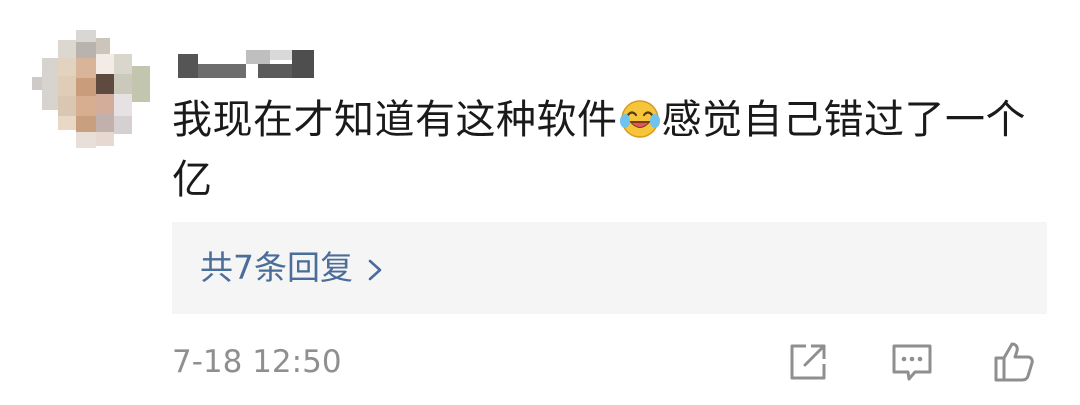 The height and width of the screenshot is (405, 1080). I want to click on like-button, so click(1014, 362).